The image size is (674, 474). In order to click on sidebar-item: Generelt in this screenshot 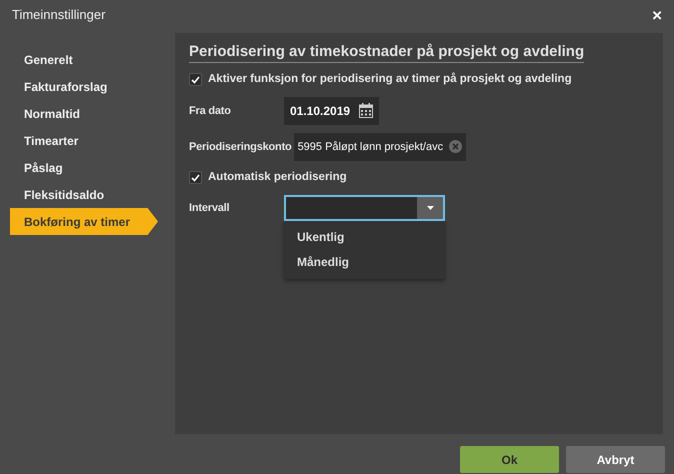, I will do `click(84, 59)`.